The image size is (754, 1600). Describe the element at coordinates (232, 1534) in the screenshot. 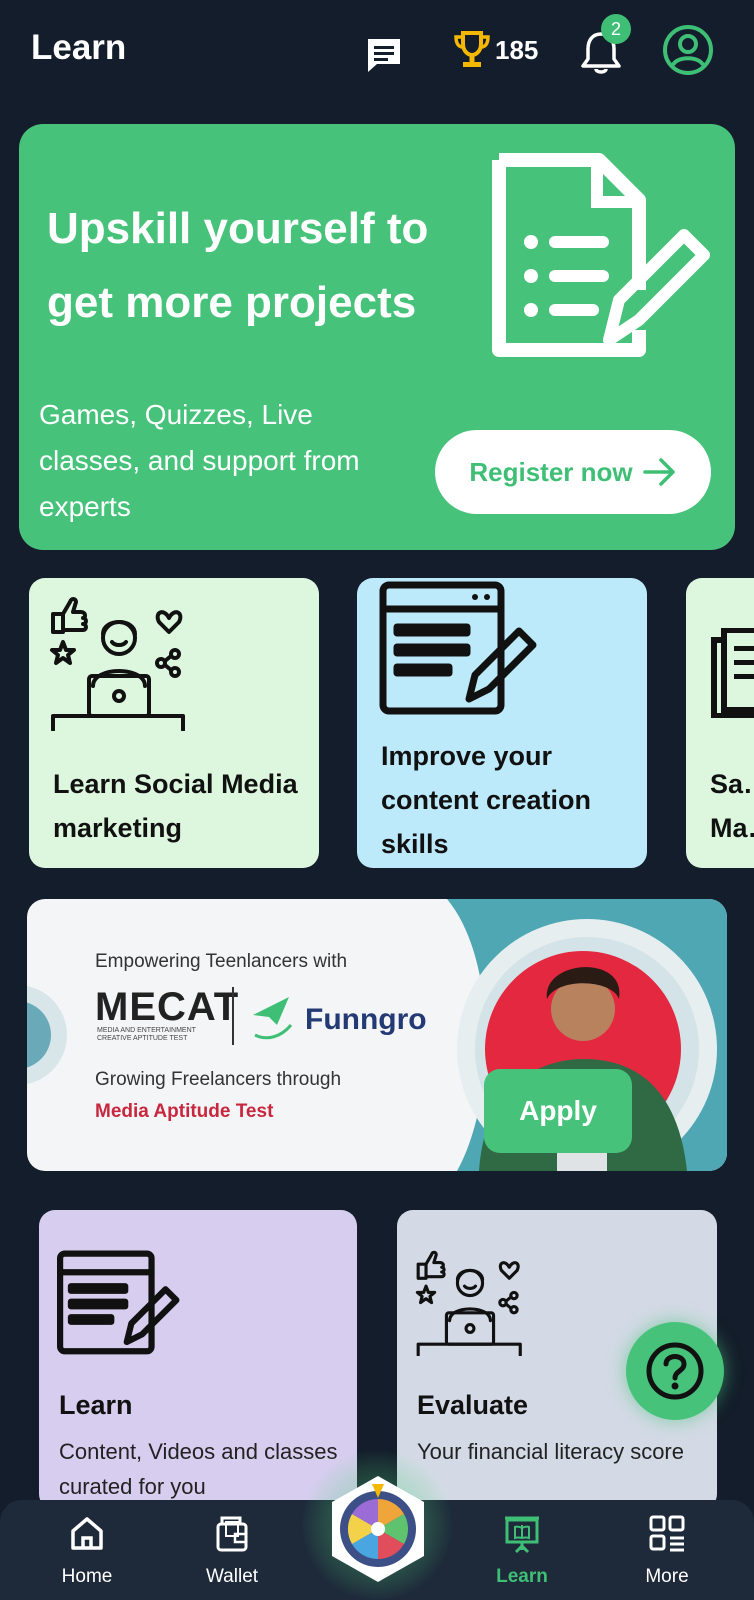

I see `wallet-icon` at that location.